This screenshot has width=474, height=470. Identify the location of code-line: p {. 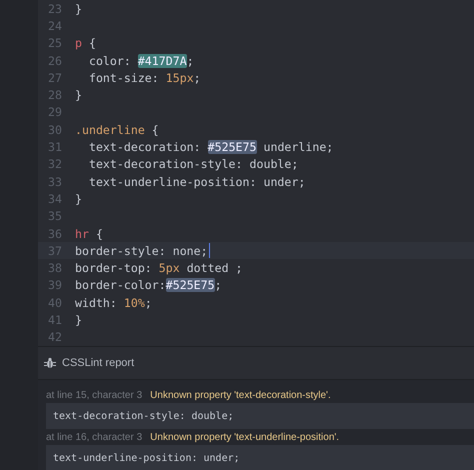
(85, 43).